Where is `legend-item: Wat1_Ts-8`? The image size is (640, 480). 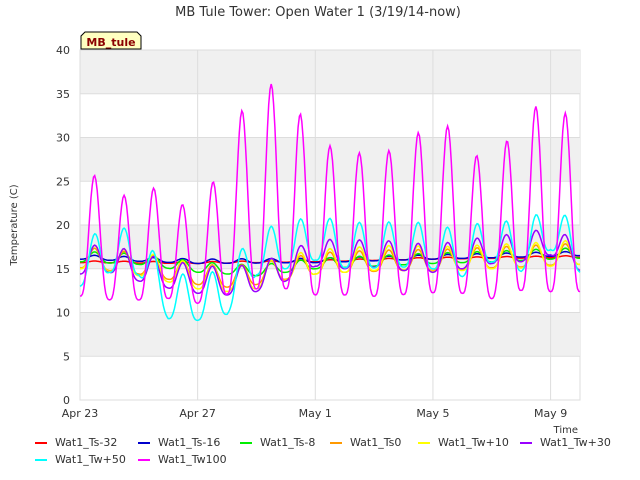 legend-item: Wat1_Ts-8 is located at coordinates (277, 443).